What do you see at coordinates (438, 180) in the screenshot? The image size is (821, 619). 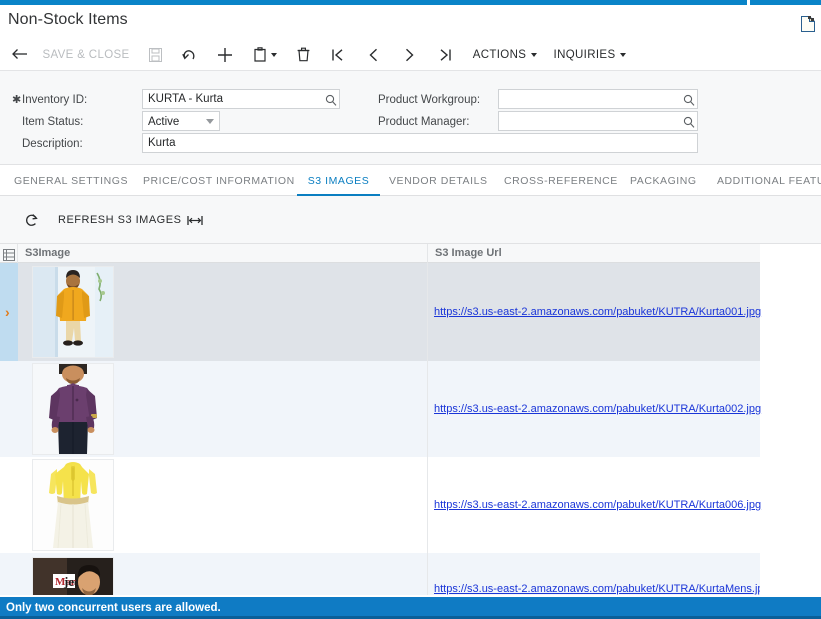 I see `tab-label: VENDOR DETAILS` at bounding box center [438, 180].